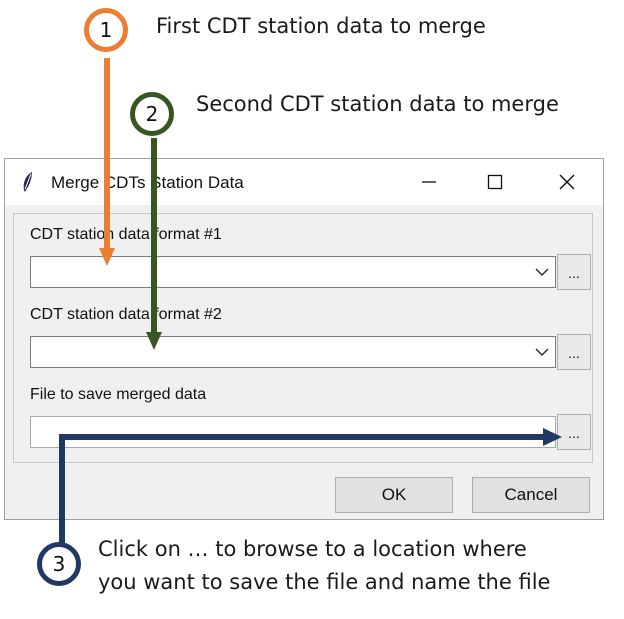 This screenshot has width=624, height=619. What do you see at coordinates (107, 162) in the screenshot?
I see `step1-arrow` at bounding box center [107, 162].